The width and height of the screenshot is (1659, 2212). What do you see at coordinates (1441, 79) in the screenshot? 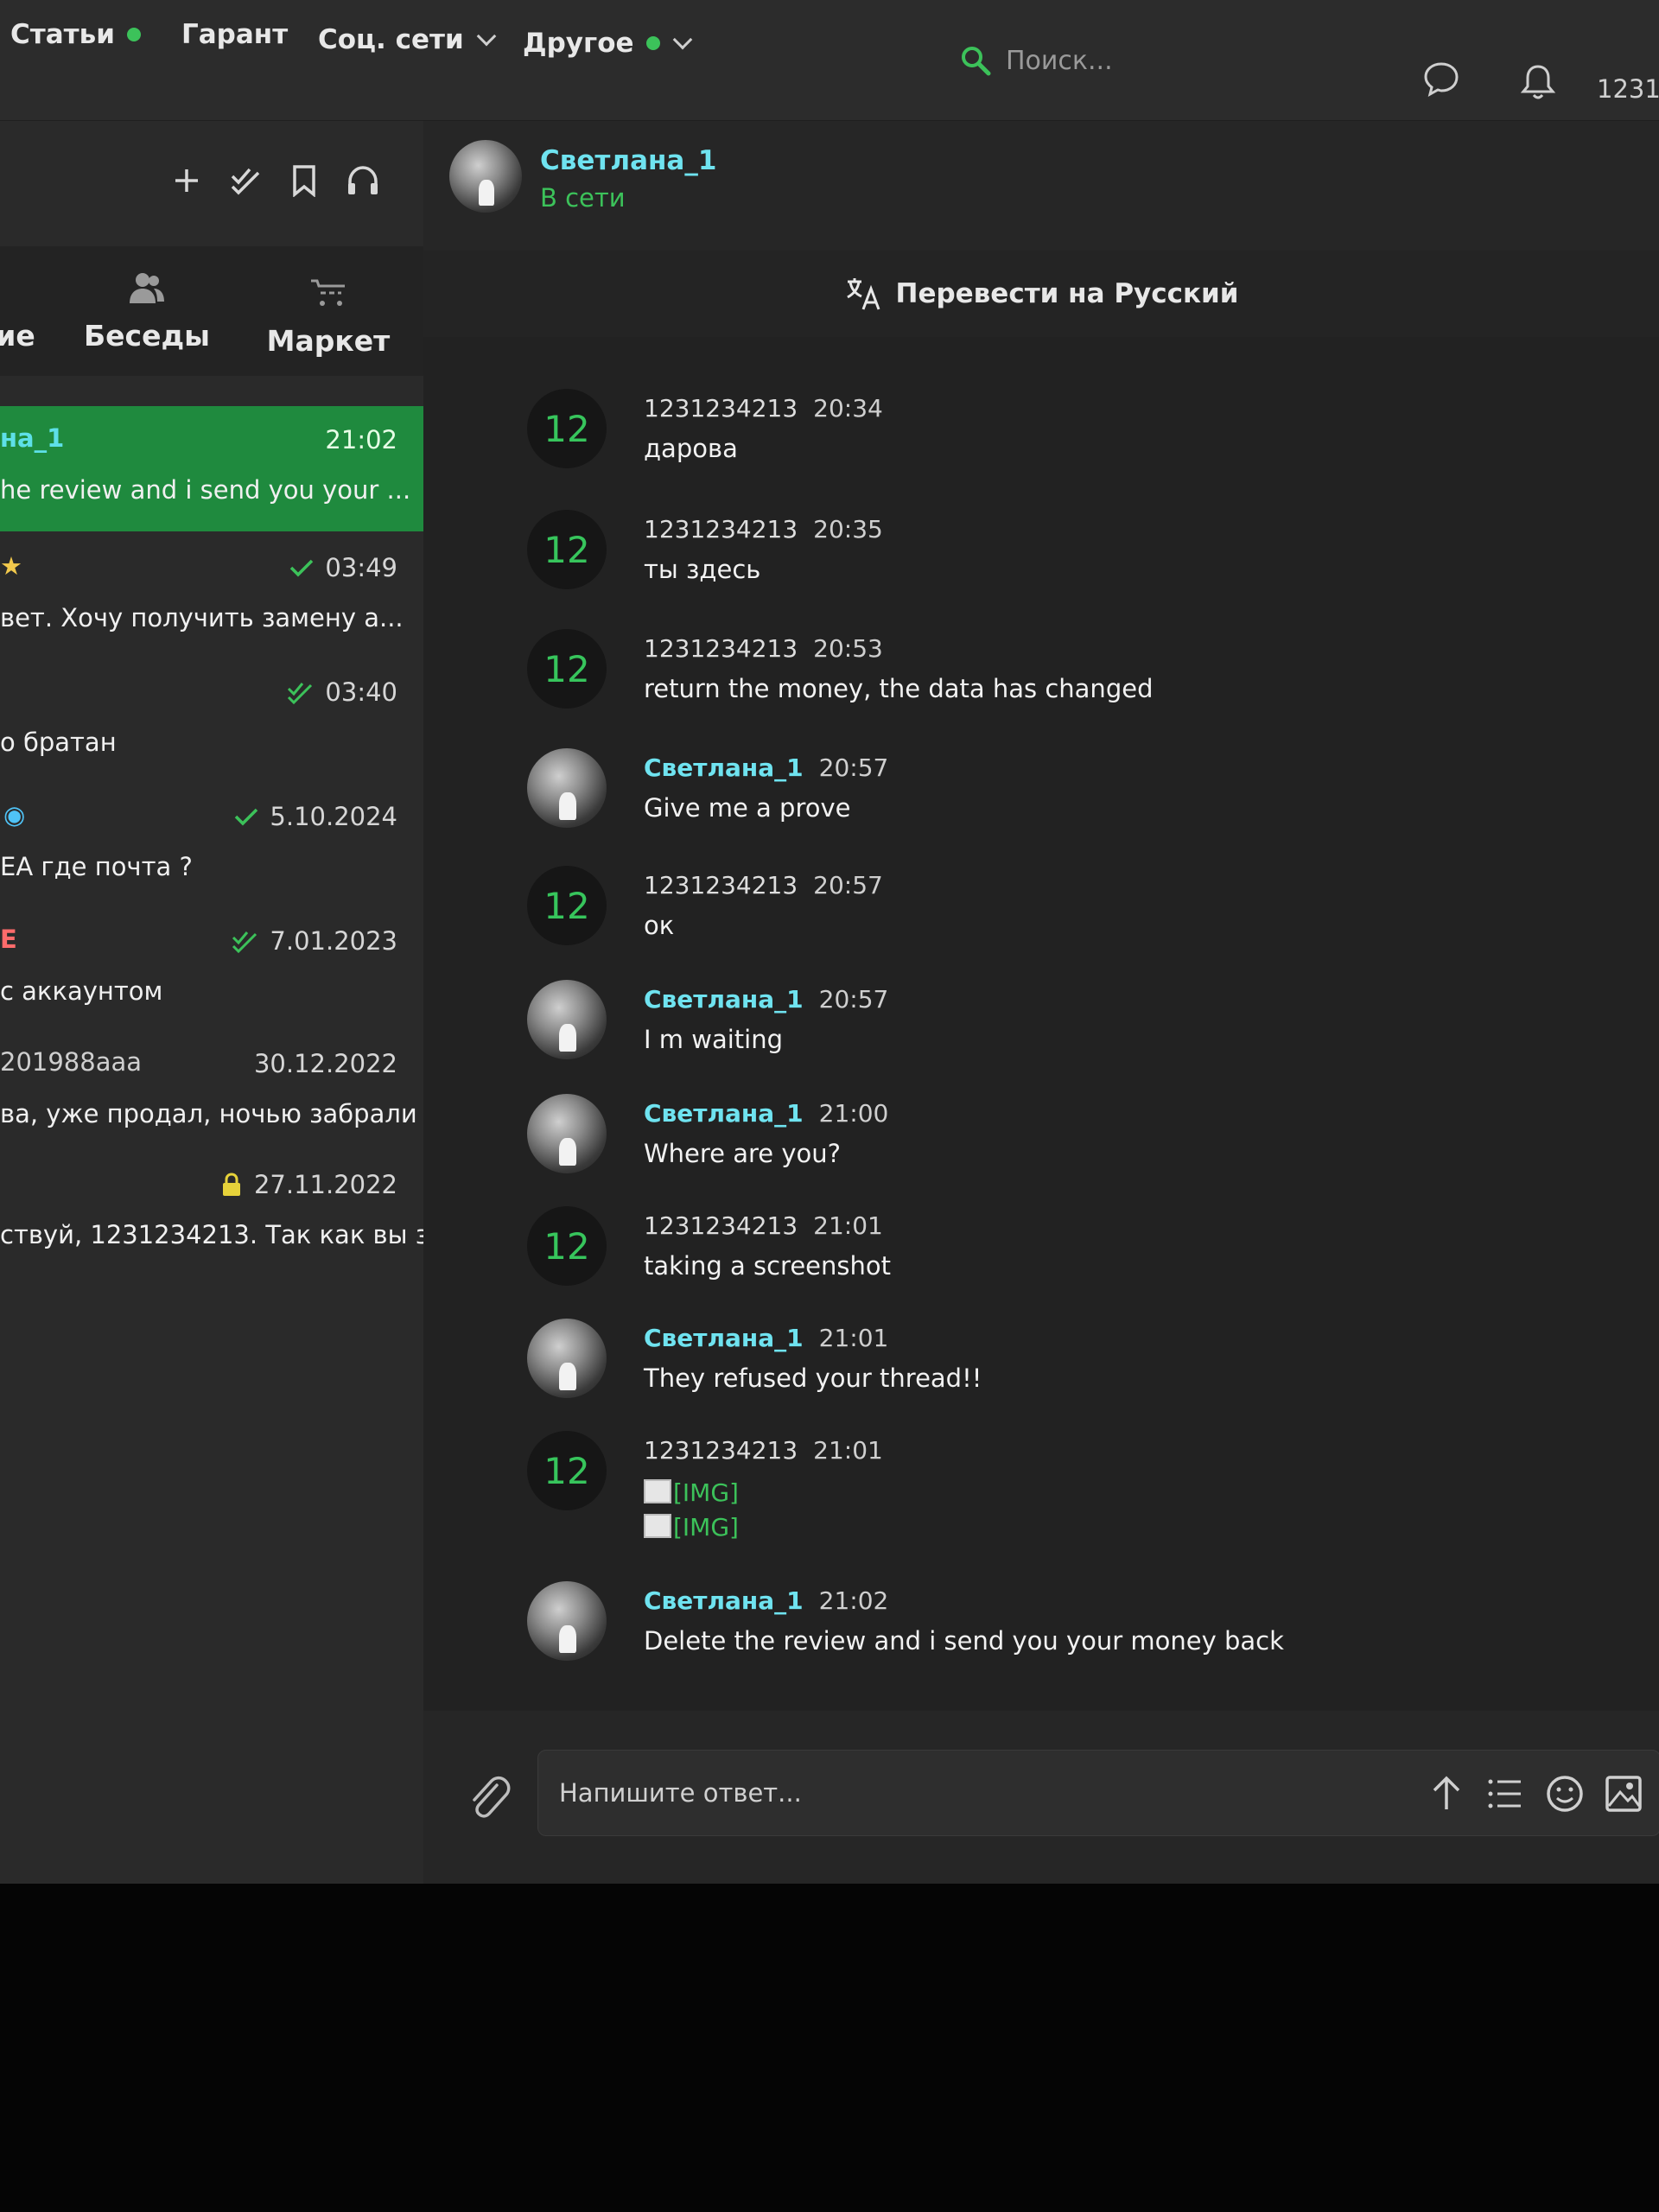
I see `conversations-icon` at bounding box center [1441, 79].